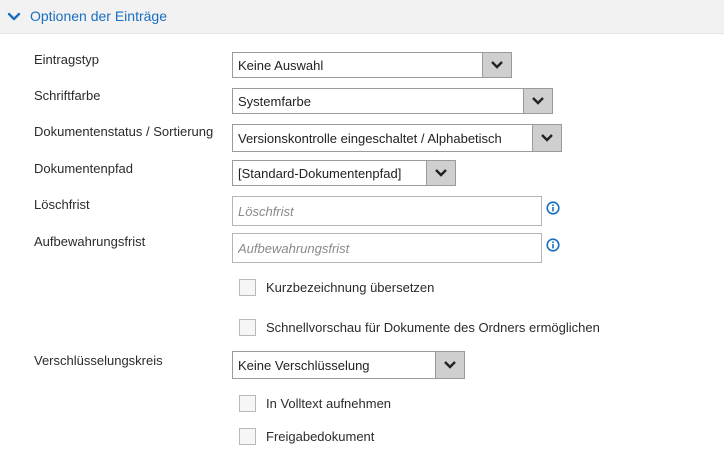 Image resolution: width=724 pixels, height=463 pixels. Describe the element at coordinates (392, 101) in the screenshot. I see `schriftfarbe-select: Systemfarbe` at that location.